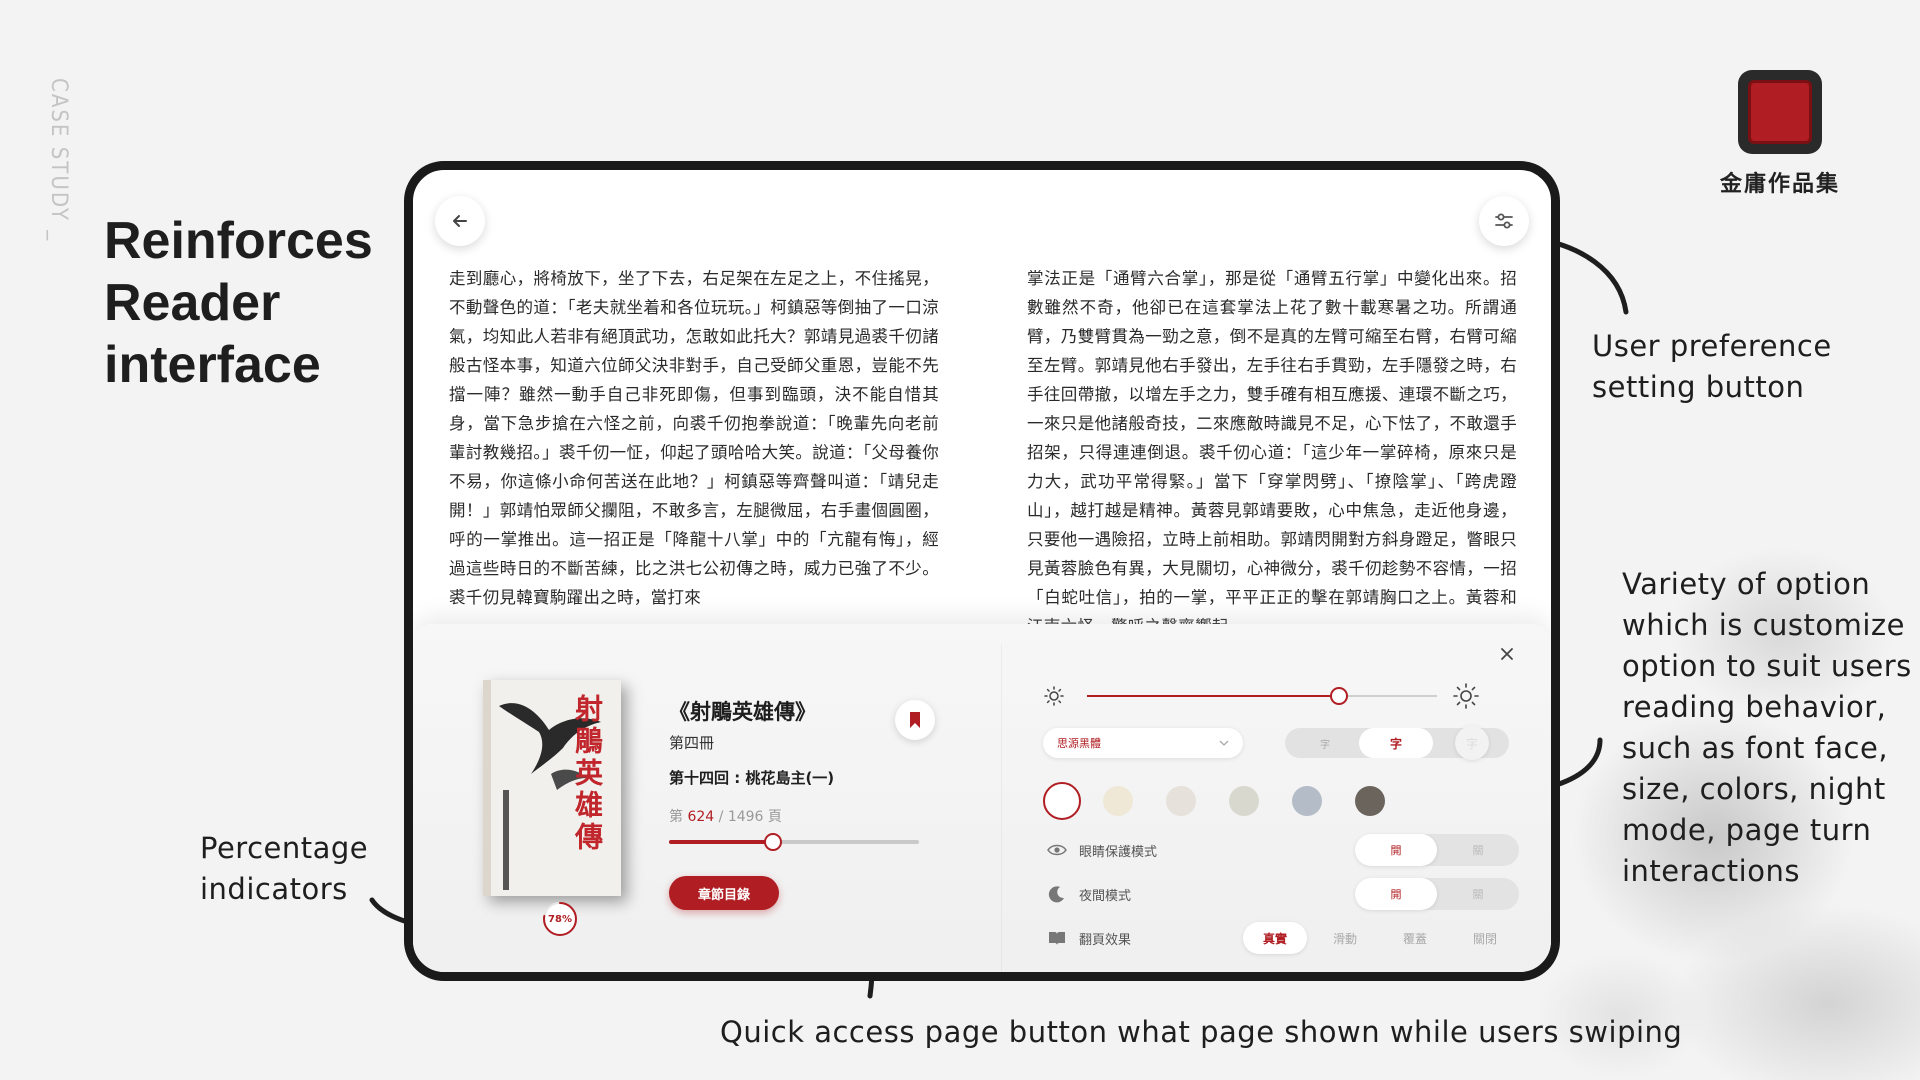 This screenshot has height=1080, width=1920. Describe the element at coordinates (752, 778) in the screenshot. I see `chapter-title: 第十四回 : 桃花島主(一)` at that location.